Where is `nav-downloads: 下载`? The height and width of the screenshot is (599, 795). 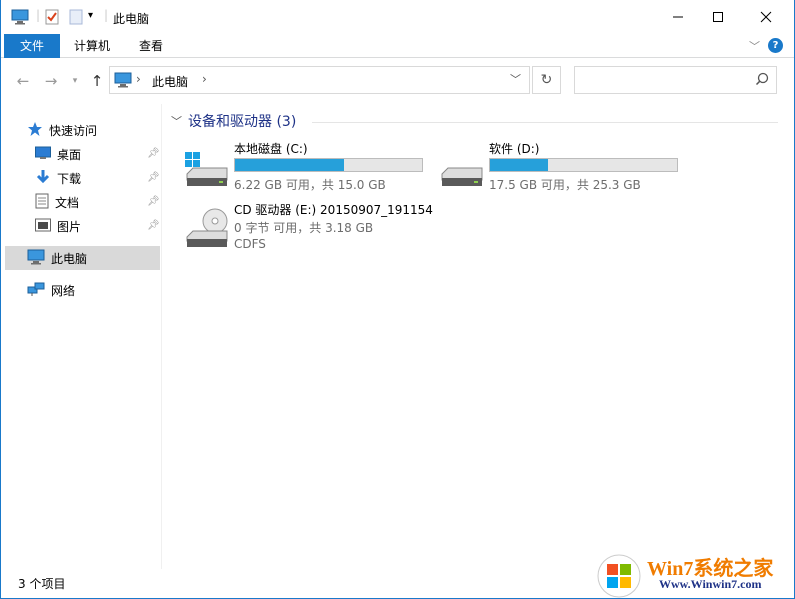 nav-downloads: 下载 is located at coordinates (58, 178).